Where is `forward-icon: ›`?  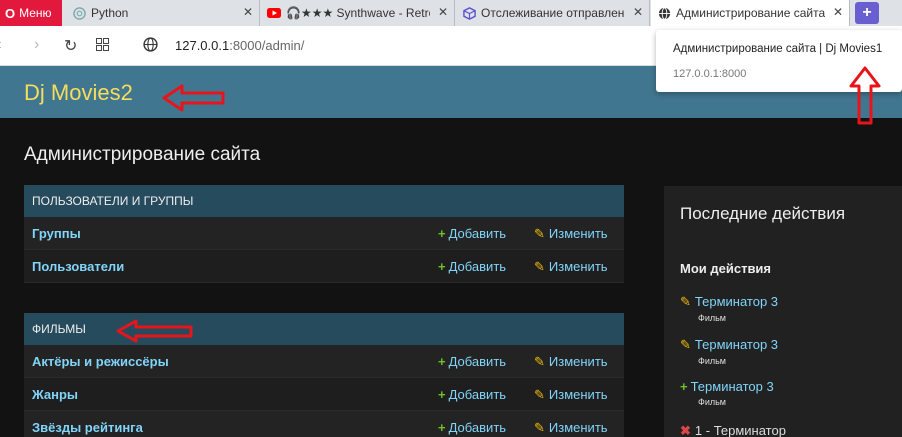
forward-icon: › is located at coordinates (36, 45).